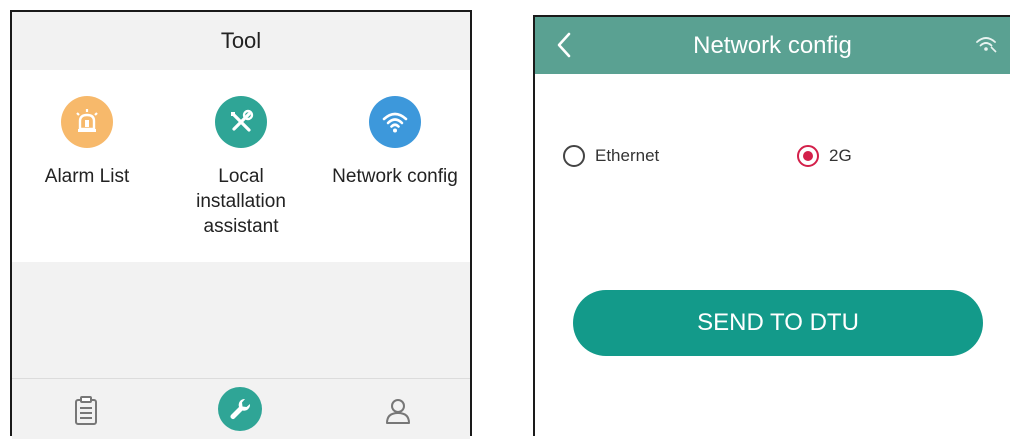  I want to click on back-button, so click(564, 45).